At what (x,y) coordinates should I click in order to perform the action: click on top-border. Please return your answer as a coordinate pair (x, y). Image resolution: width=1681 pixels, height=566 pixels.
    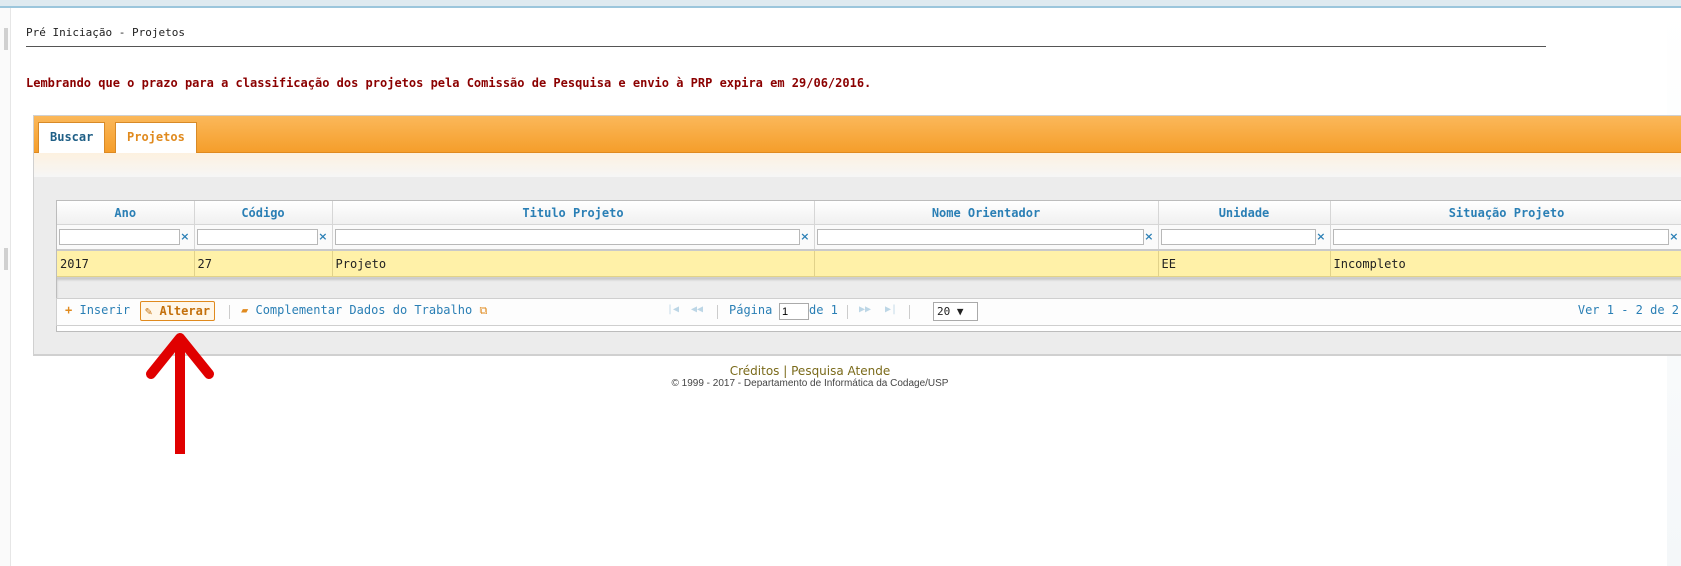
    Looking at the image, I should click on (840, 4).